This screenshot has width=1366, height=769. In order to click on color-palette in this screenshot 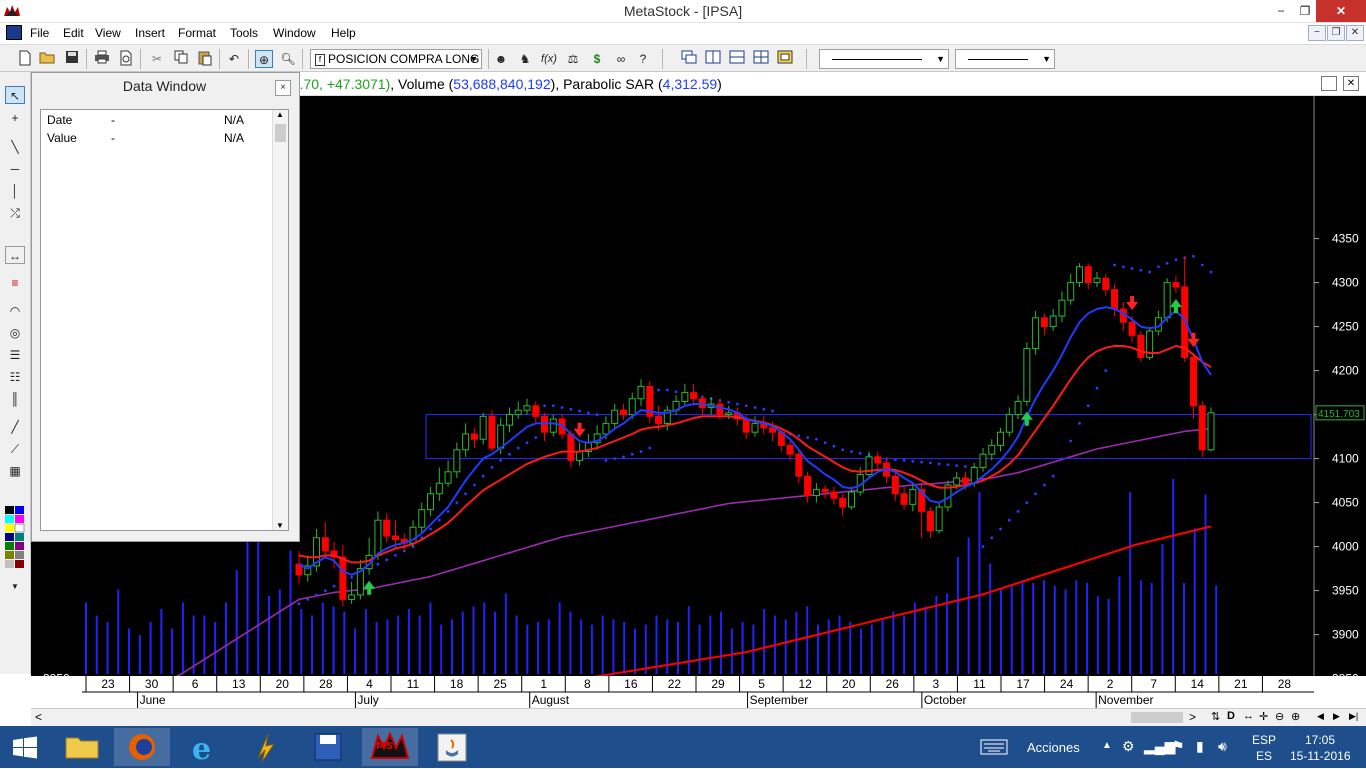, I will do `click(15, 542)`.